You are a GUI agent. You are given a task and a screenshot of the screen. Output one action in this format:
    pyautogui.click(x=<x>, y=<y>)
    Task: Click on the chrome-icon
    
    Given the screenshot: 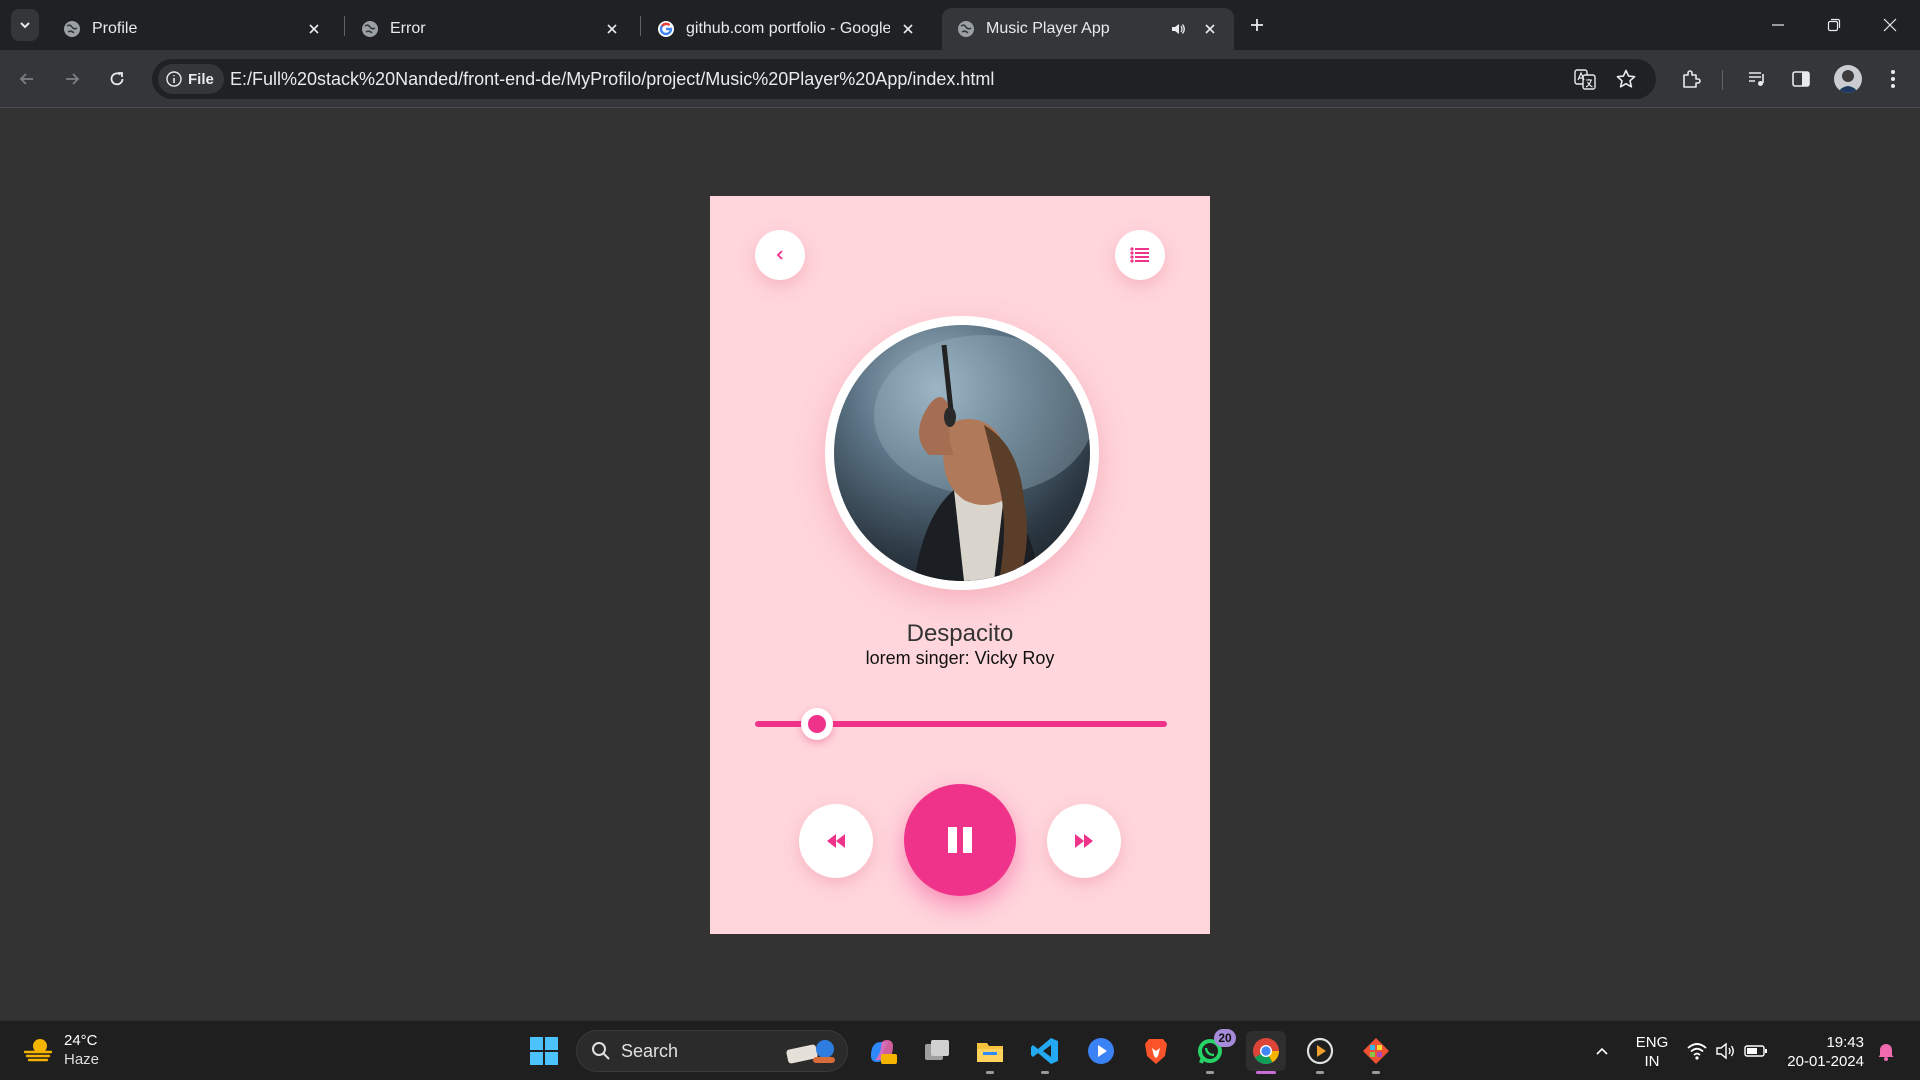 What is the action you would take?
    pyautogui.click(x=1266, y=1051)
    